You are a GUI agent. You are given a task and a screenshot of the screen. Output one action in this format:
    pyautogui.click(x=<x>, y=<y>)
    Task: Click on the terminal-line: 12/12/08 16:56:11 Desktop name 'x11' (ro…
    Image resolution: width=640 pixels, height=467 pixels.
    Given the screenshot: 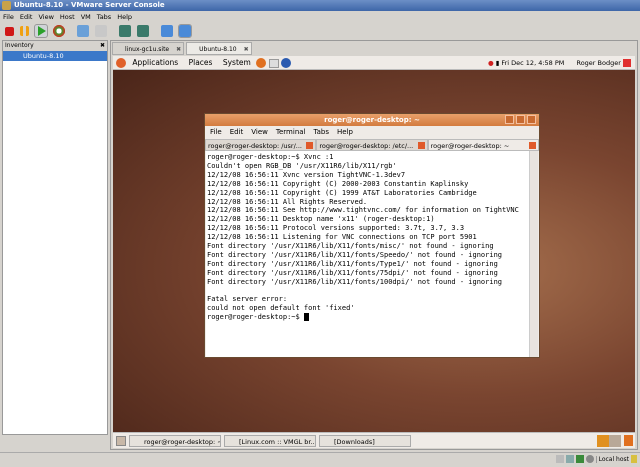 What is the action you would take?
    pyautogui.click(x=321, y=219)
    